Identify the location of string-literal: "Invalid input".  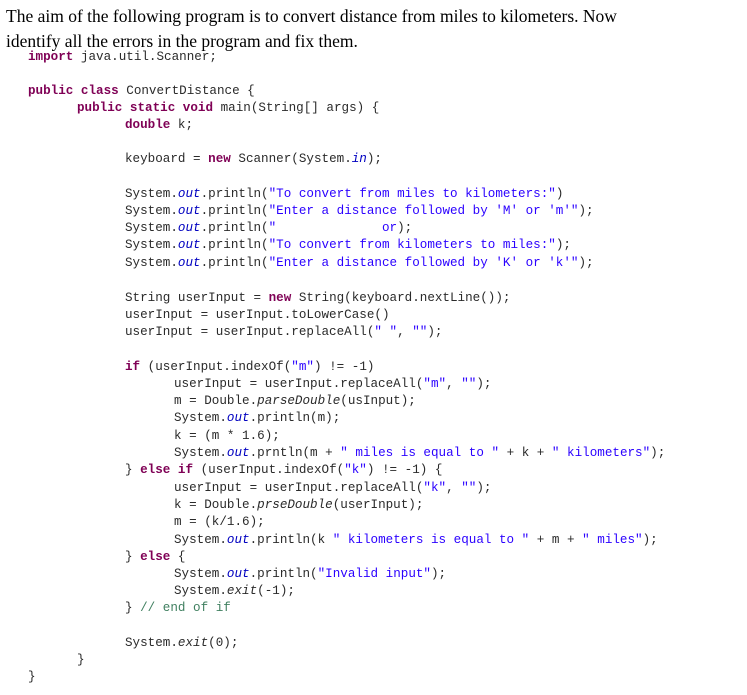
(374, 574).